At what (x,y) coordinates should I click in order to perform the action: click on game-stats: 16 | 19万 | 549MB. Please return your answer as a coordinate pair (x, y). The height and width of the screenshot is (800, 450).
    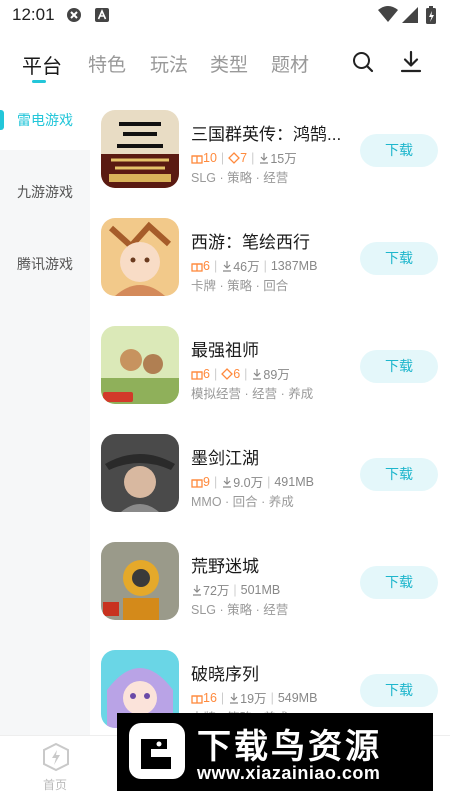
    Looking at the image, I should click on (254, 697).